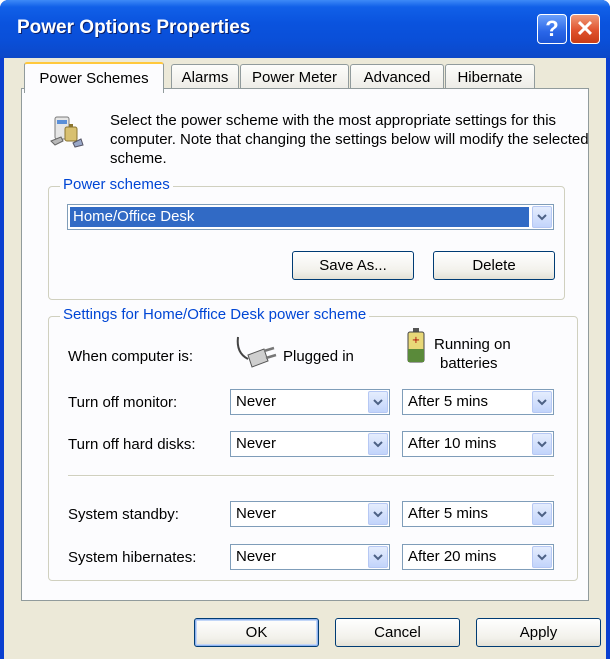  Describe the element at coordinates (123, 514) in the screenshot. I see `system-standby-label: System standby:` at that location.